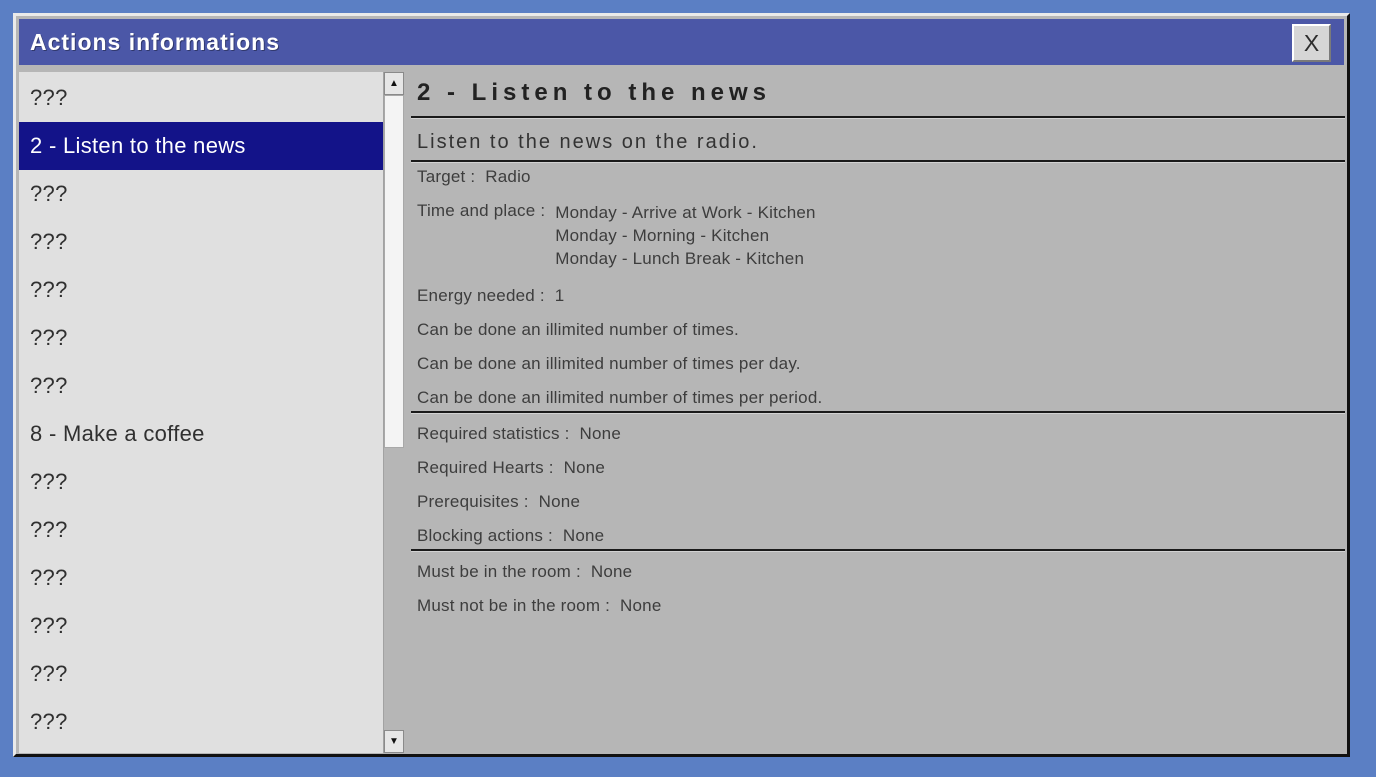  What do you see at coordinates (881, 572) in the screenshot?
I see `detail-row: Must be in the room : None` at bounding box center [881, 572].